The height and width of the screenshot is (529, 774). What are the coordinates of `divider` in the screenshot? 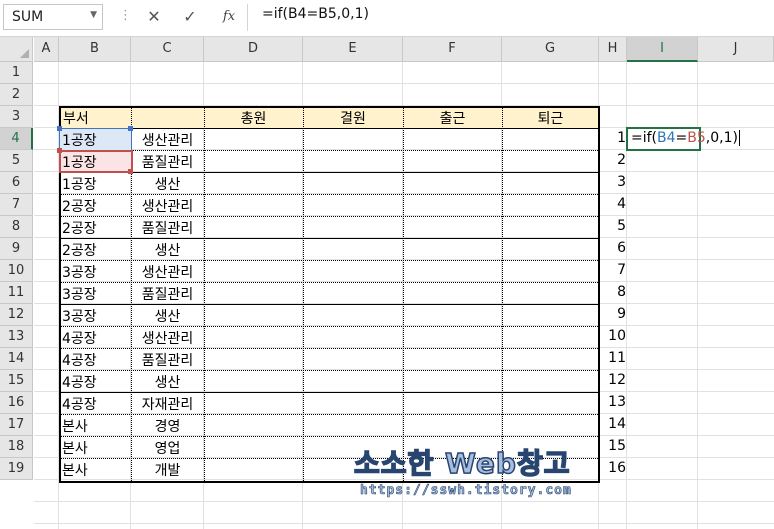 It's located at (247, 17).